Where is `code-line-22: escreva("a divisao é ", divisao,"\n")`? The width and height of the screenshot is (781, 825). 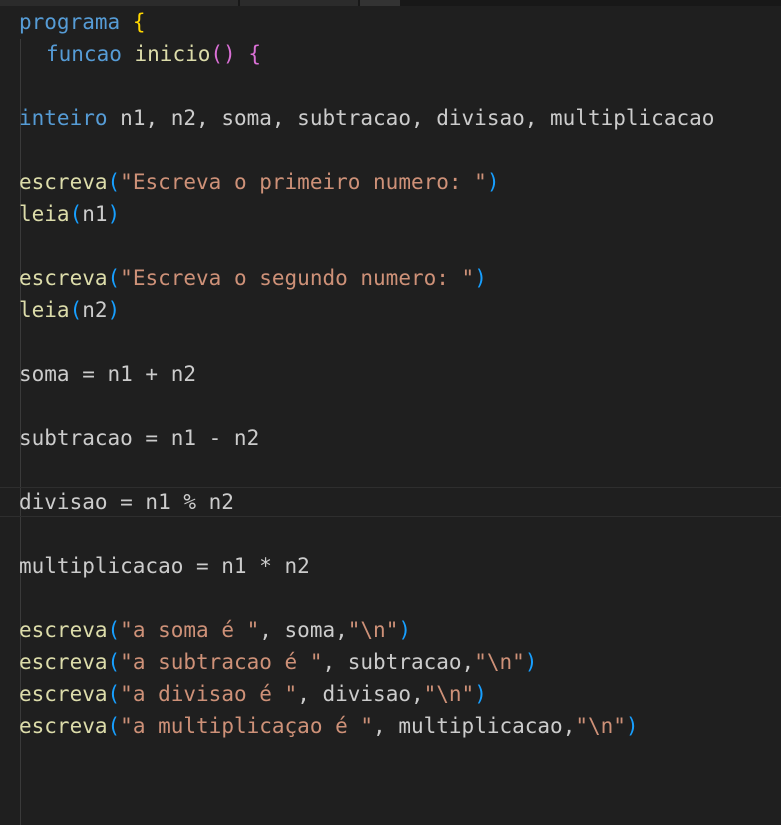
code-line-22: escreva("a divisao é ", divisao,"\n") is located at coordinates (400, 694).